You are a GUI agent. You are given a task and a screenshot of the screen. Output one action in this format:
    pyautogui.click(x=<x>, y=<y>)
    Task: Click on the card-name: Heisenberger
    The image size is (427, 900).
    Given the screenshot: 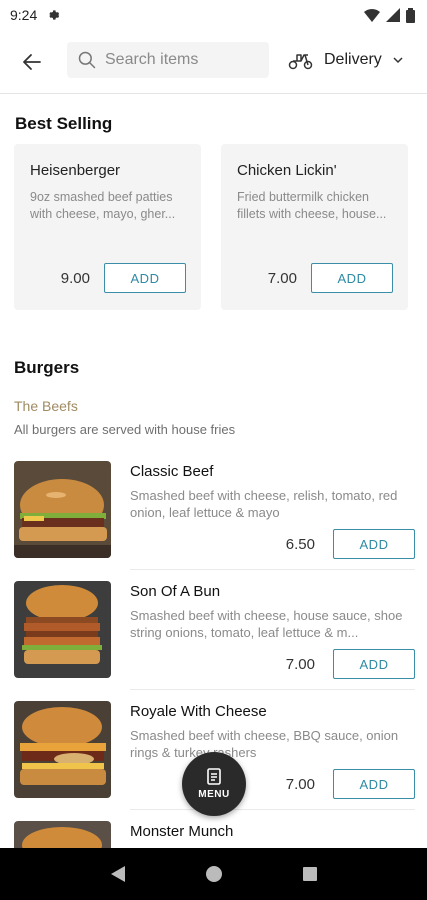 What is the action you would take?
    pyautogui.click(x=75, y=170)
    